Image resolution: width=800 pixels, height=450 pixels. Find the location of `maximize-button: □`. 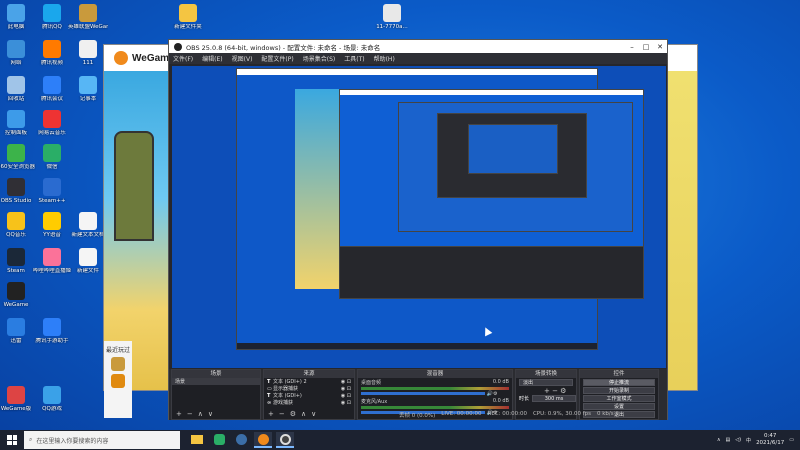

maximize-button: □ is located at coordinates (646, 47).